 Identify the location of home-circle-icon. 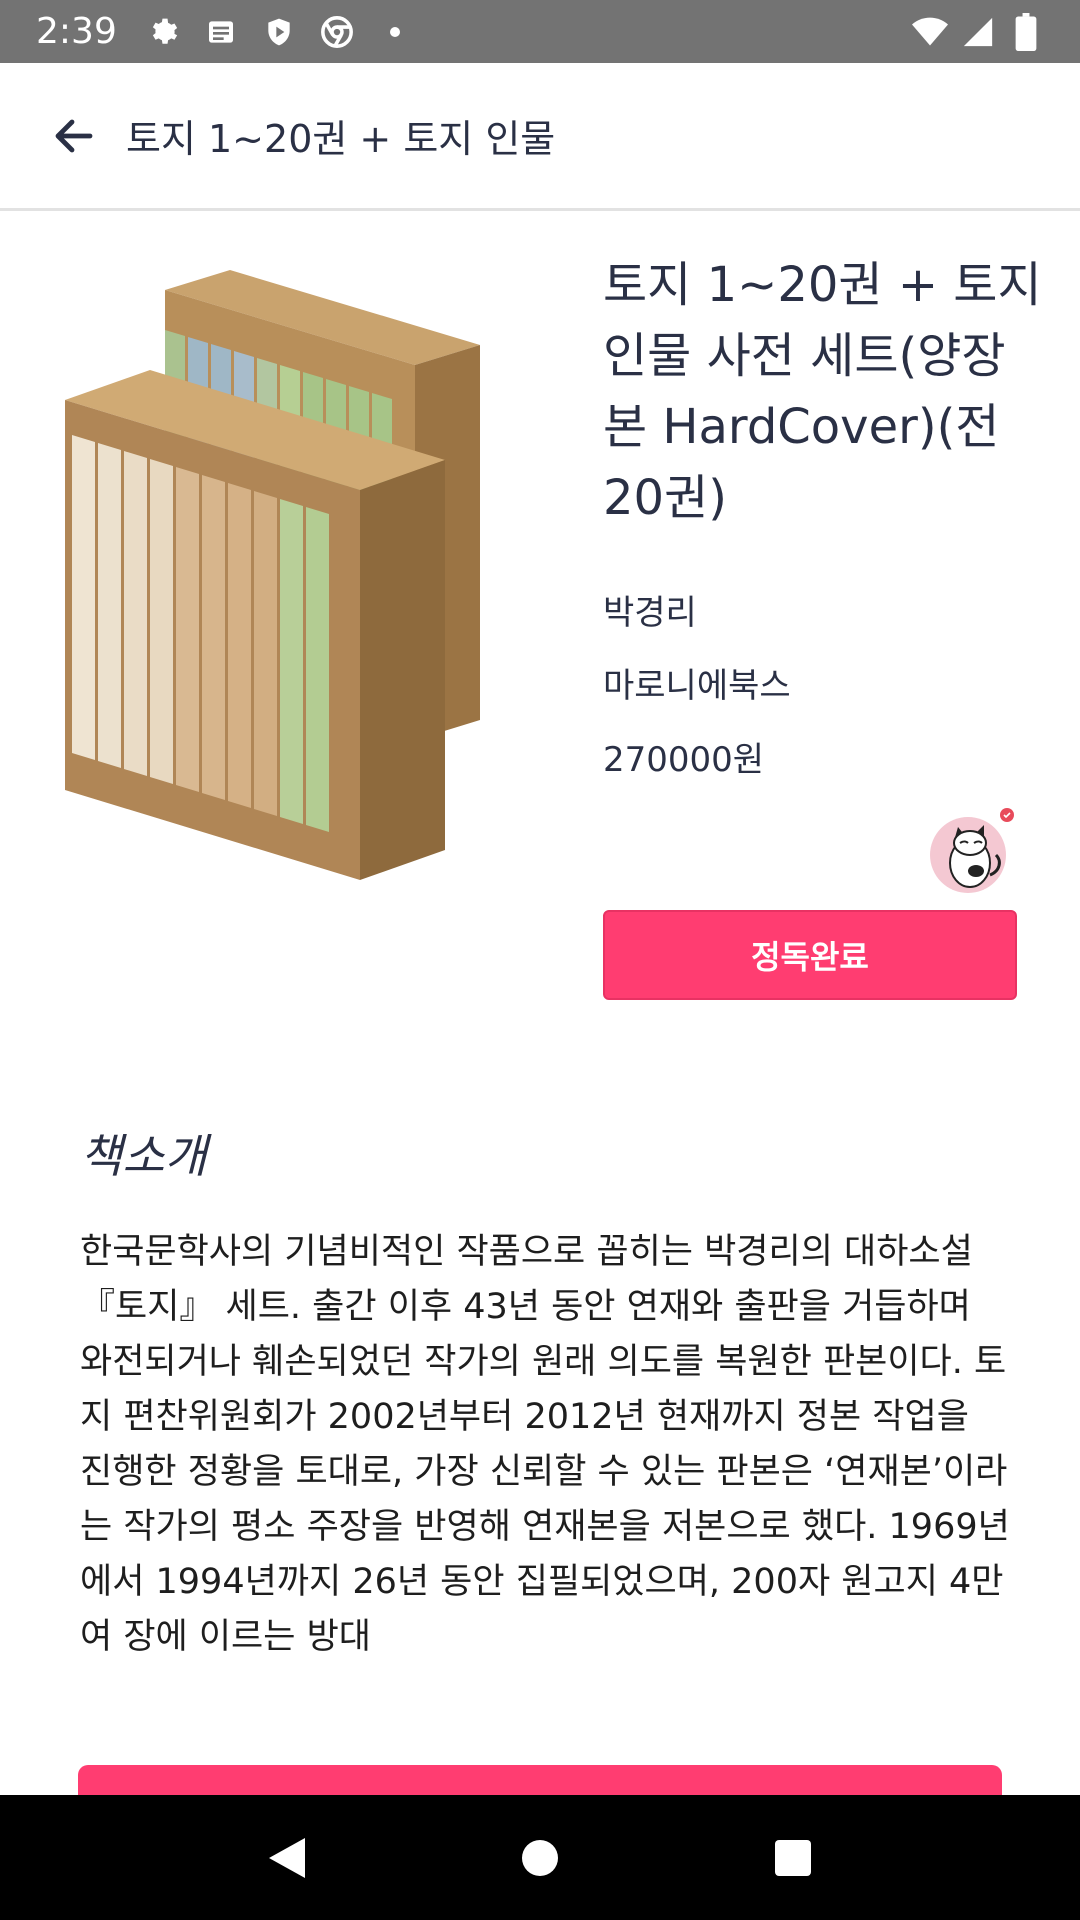
(539, 1857).